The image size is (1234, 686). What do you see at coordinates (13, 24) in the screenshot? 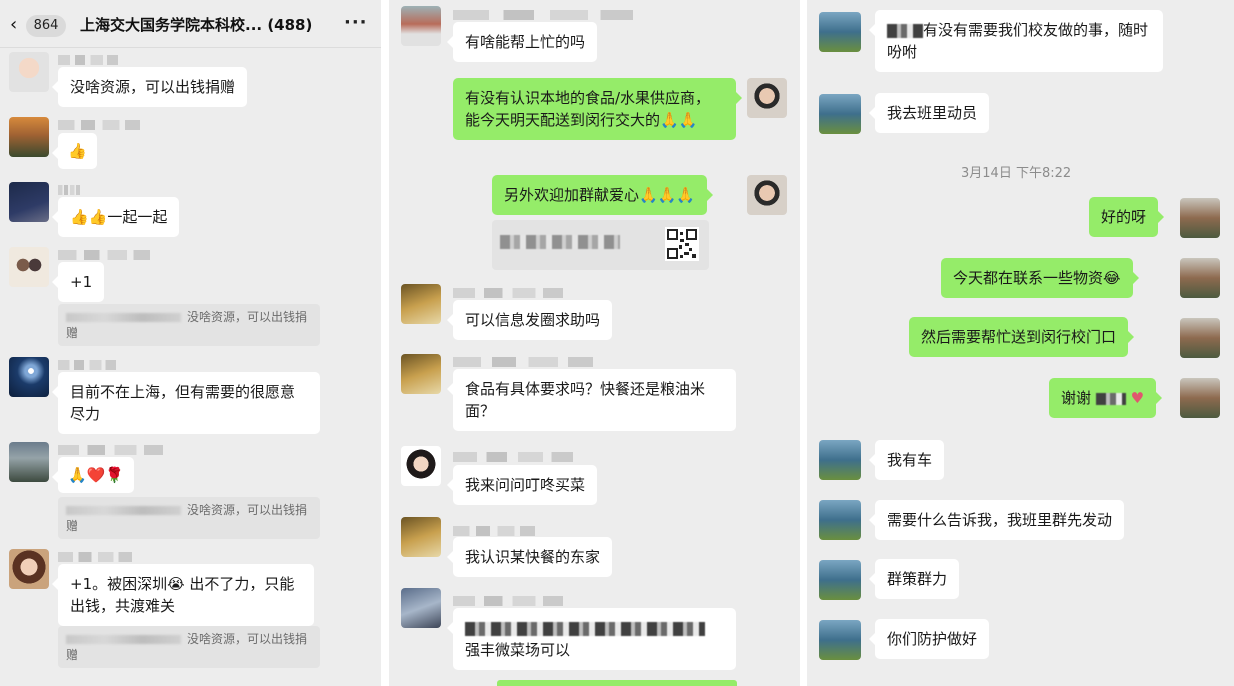
I see `back-arrow-icon: ‹` at bounding box center [13, 24].